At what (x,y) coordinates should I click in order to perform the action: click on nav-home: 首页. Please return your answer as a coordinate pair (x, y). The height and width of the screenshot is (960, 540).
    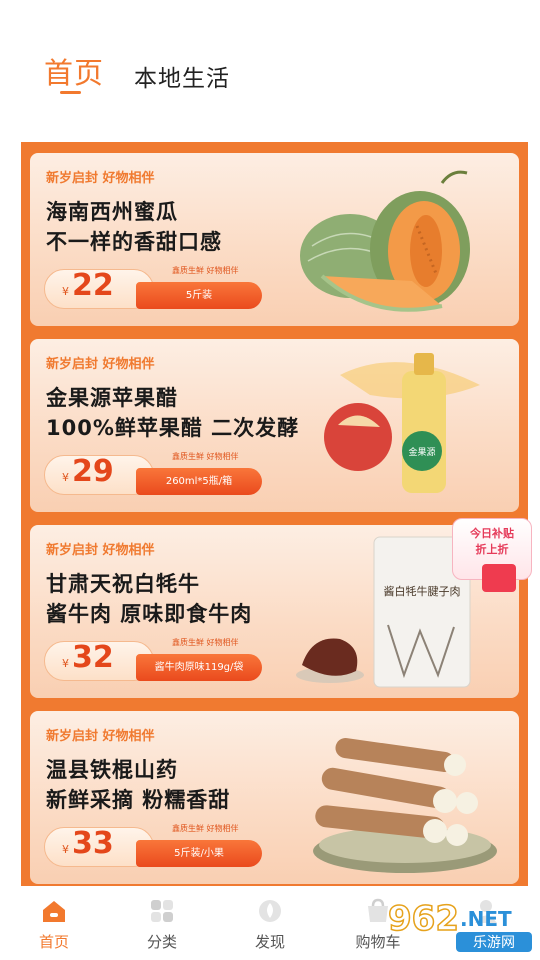
    Looking at the image, I should click on (54, 923).